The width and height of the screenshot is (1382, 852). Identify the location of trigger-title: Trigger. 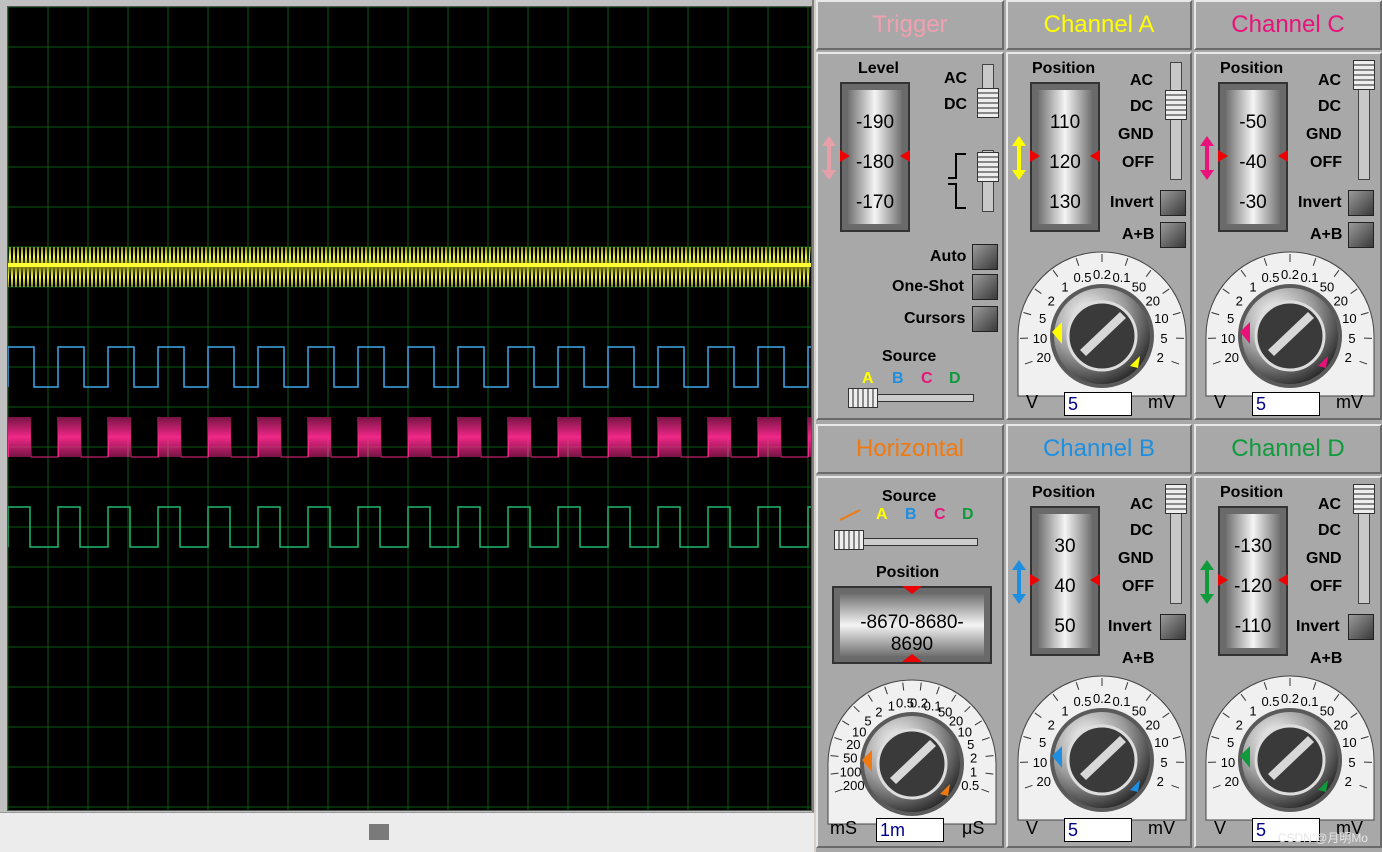
(910, 25).